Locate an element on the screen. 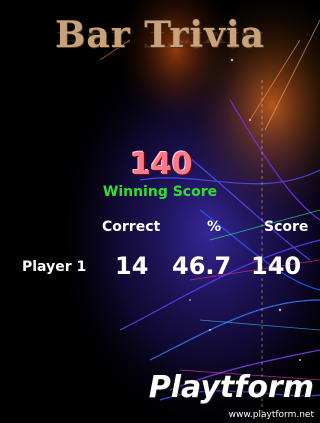  player-score-value: 140 is located at coordinates (276, 266).